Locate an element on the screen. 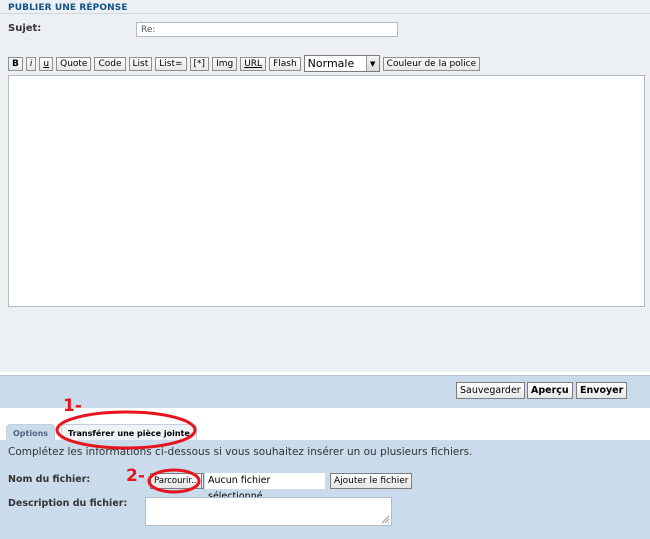  add-file-button: Ajouter le fichier is located at coordinates (371, 481).